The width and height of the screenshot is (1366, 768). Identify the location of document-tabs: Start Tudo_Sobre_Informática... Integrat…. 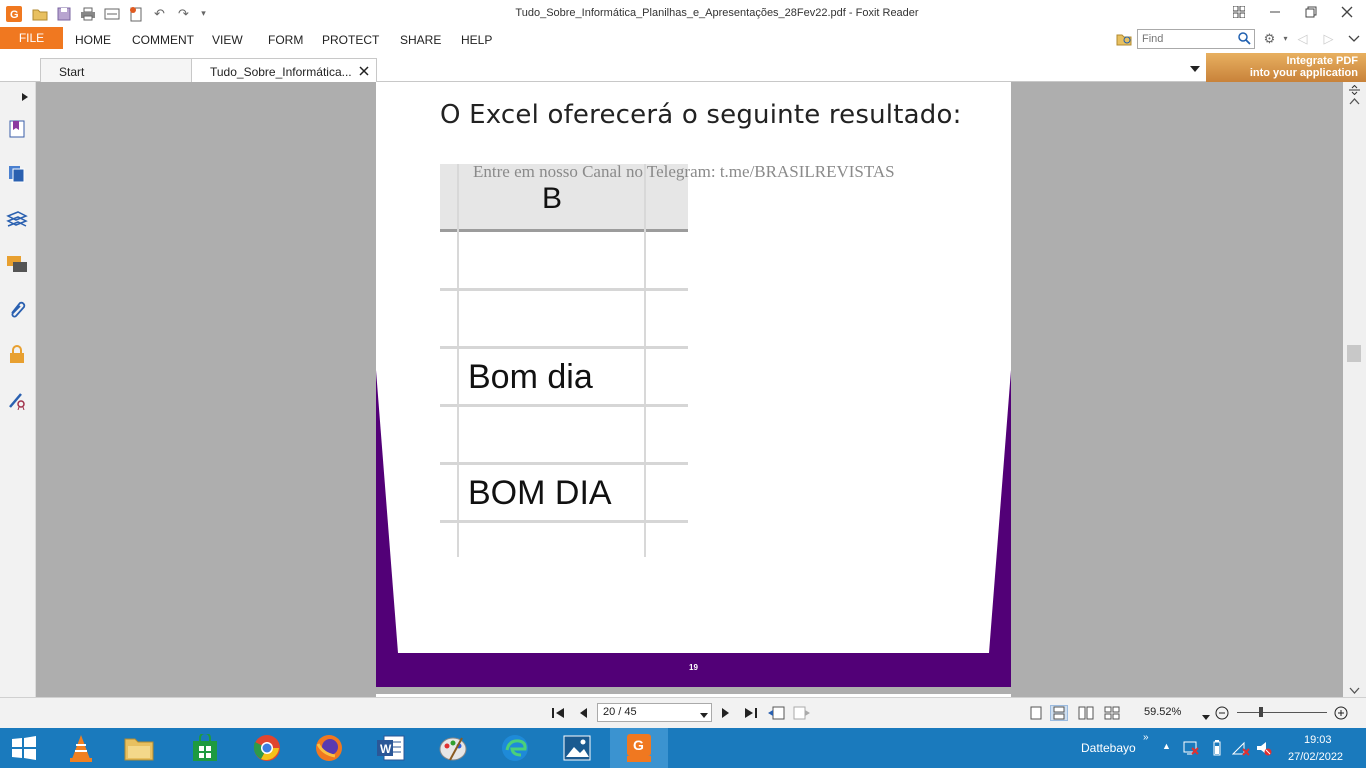
(683, 67).